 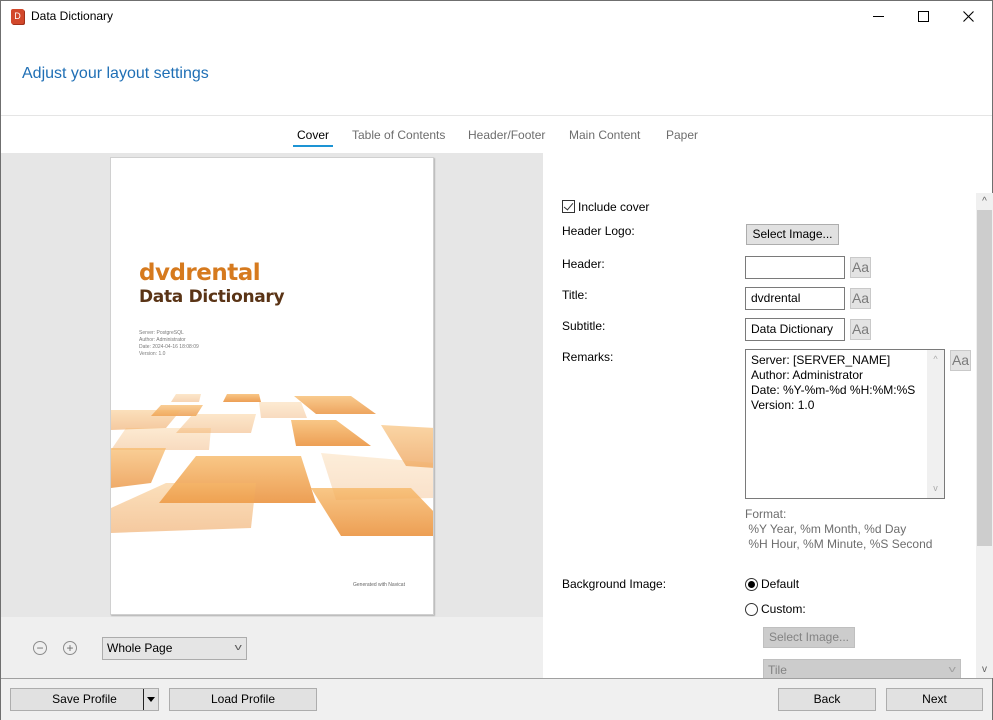 I want to click on background-placement-value: Tile, so click(x=777, y=670).